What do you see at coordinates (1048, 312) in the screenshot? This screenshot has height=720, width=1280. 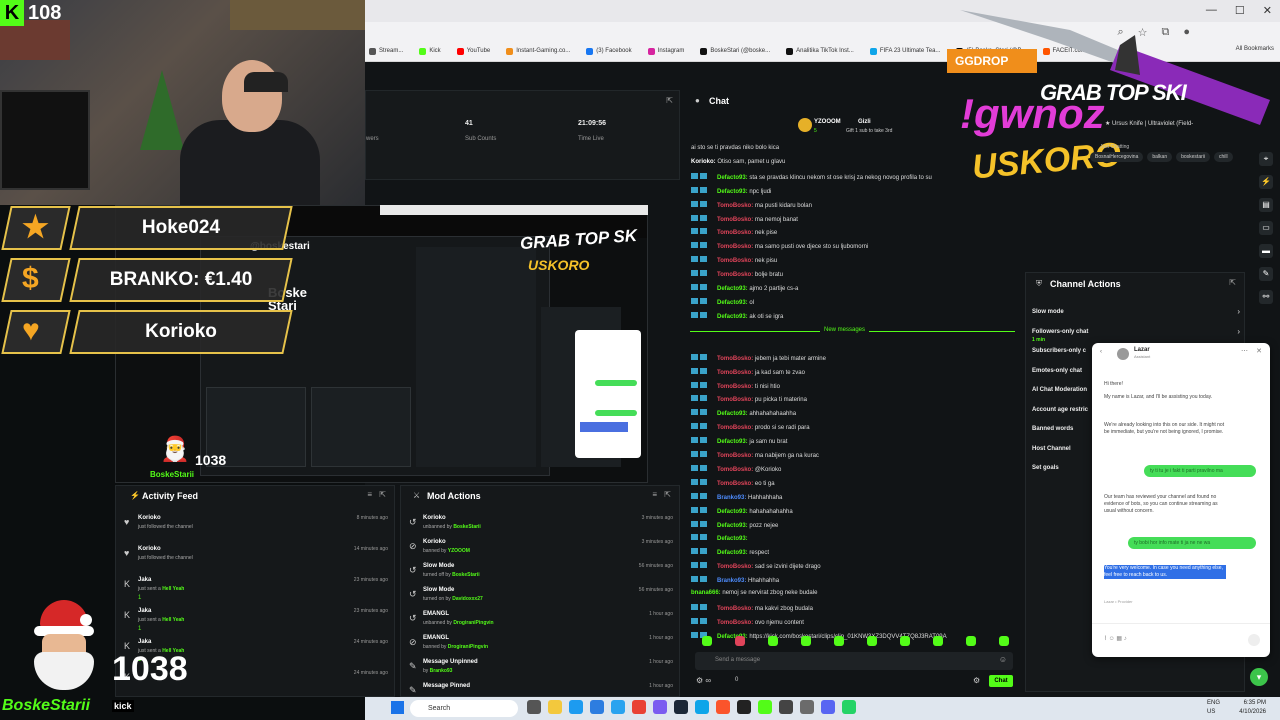 I see `channel-action-item: Slow mode` at bounding box center [1048, 312].